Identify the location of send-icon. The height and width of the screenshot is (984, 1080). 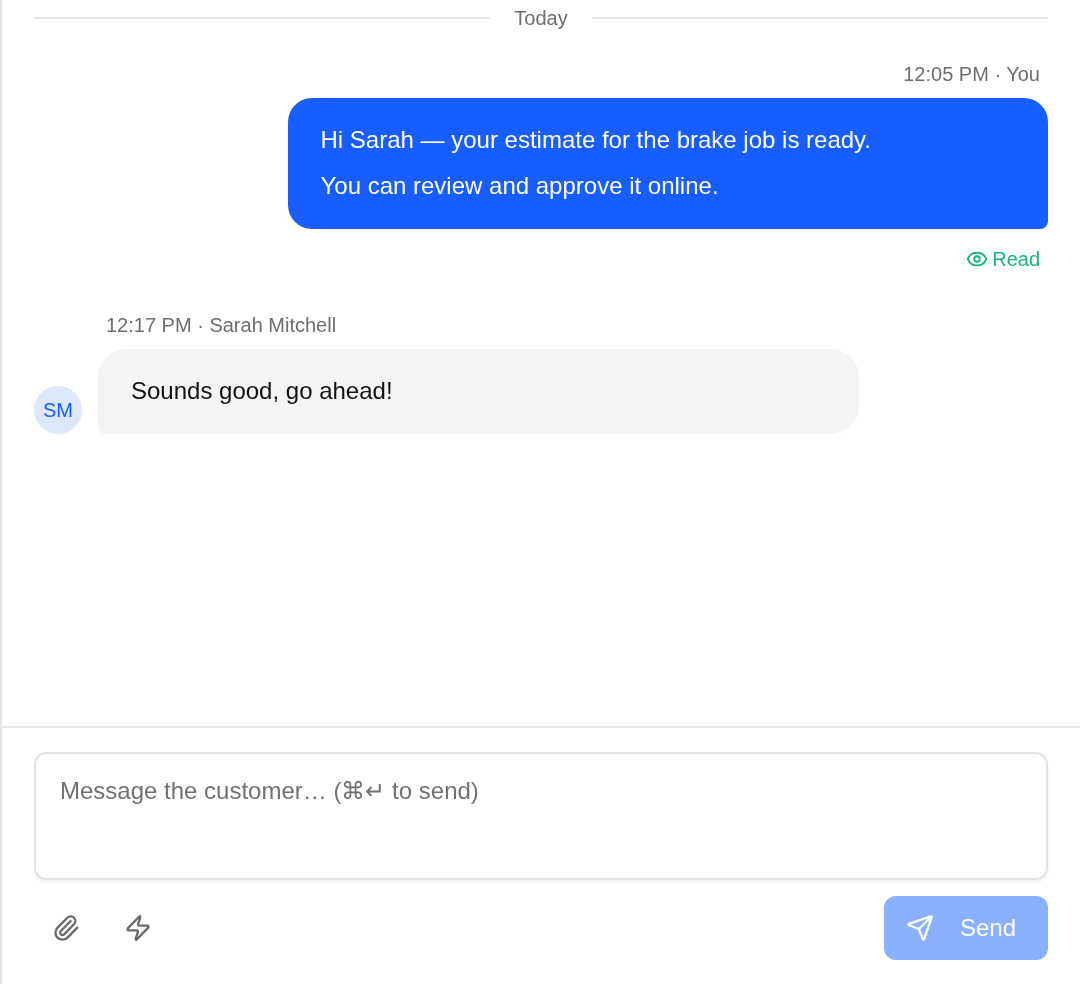
(919, 928).